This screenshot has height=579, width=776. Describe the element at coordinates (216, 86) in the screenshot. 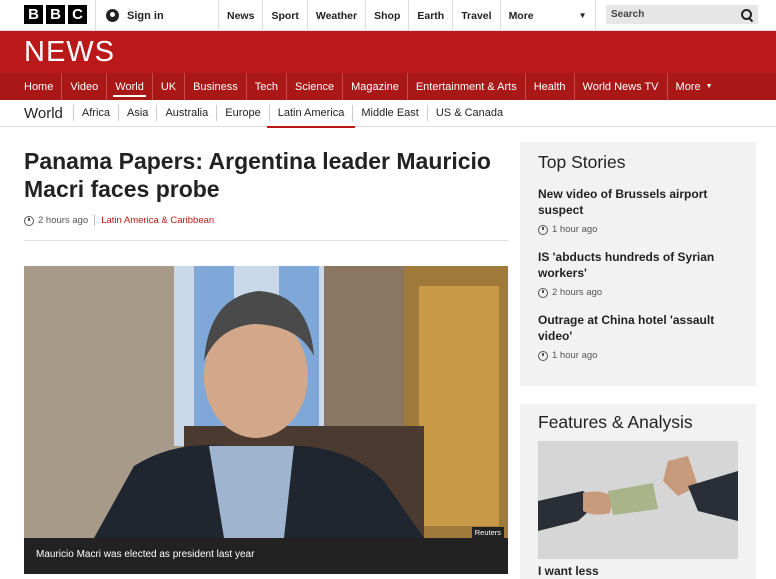

I see `section-nav-business: Business` at that location.